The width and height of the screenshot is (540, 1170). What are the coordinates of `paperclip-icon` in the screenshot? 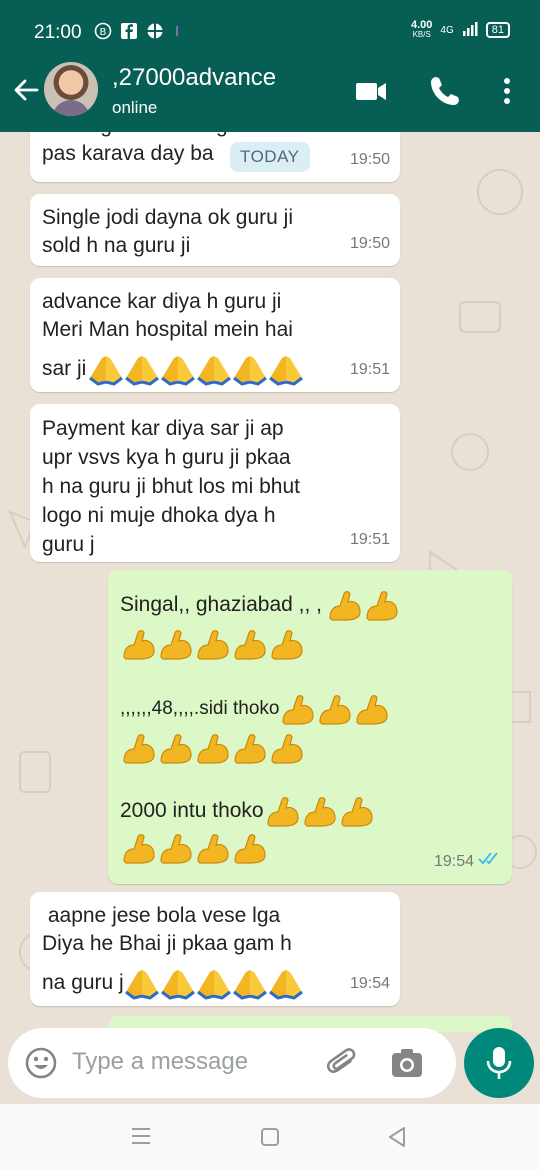 It's located at (343, 1065).